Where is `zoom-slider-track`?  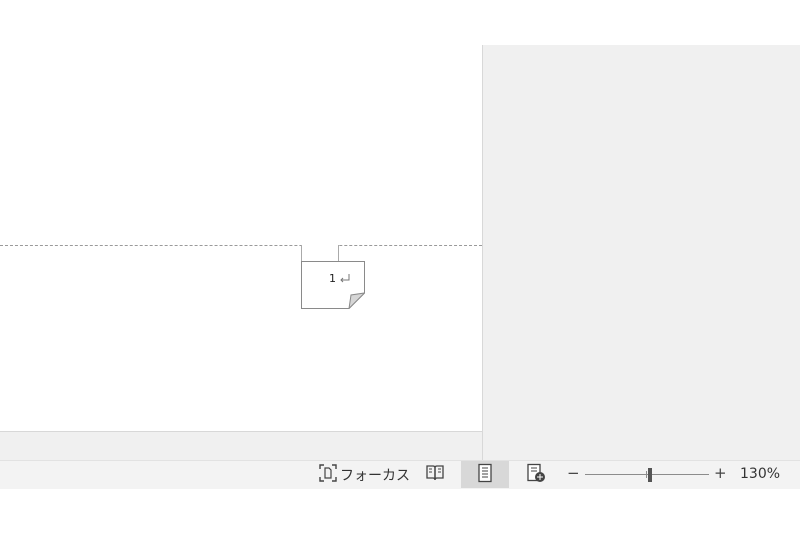
zoom-slider-track is located at coordinates (647, 474).